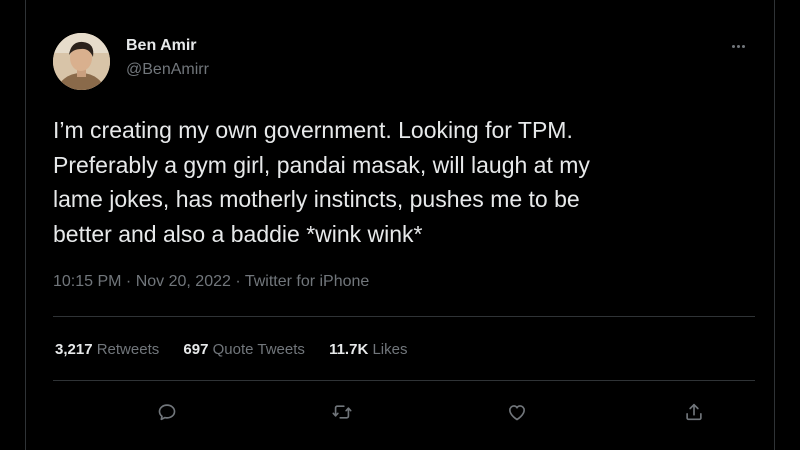 This screenshot has height=450, width=800. I want to click on retweets-stat: 3,217 Retweets, so click(107, 349).